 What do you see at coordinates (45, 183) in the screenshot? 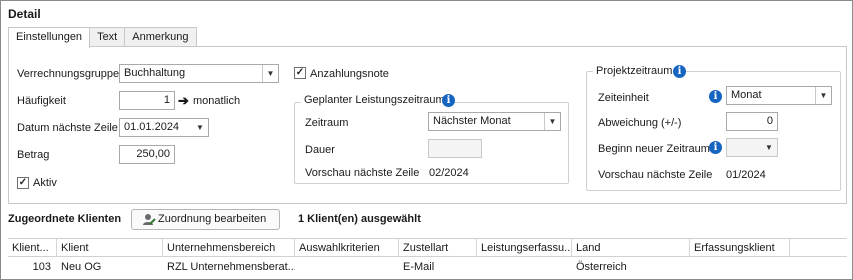
I see `aktiv-label: Aktiv` at bounding box center [45, 183].